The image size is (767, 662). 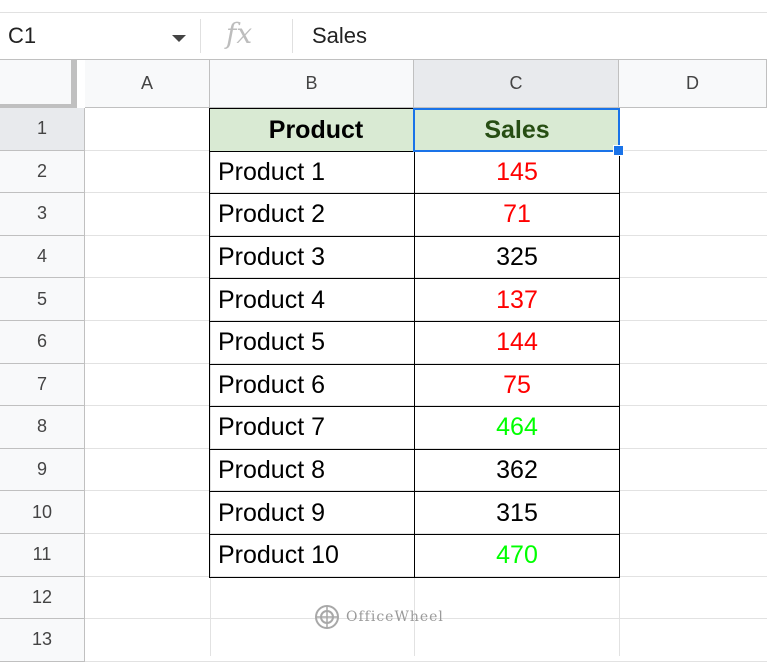 I want to click on cell-b9: Product 8, so click(x=312, y=470).